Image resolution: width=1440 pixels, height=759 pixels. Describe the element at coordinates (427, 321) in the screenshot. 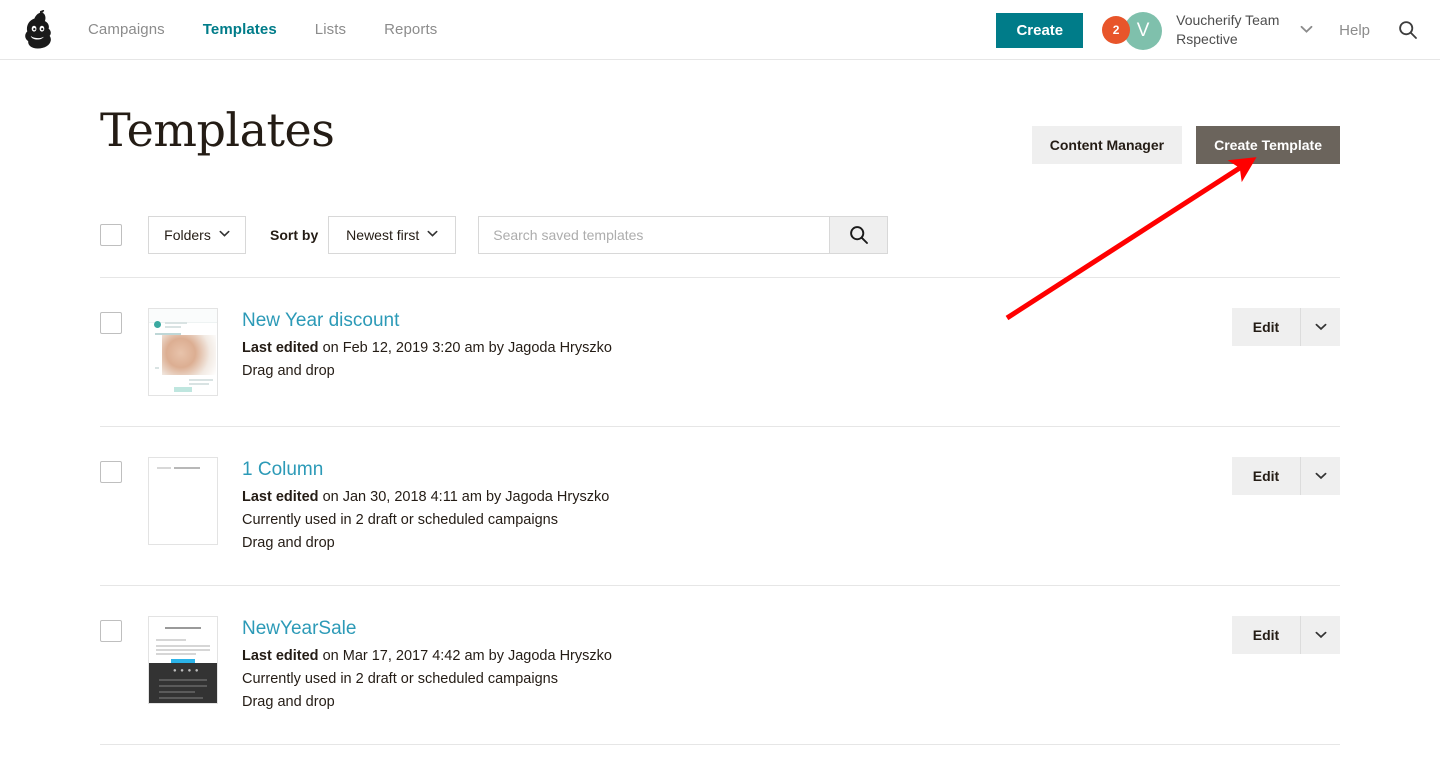

I see `template-name-link: New Year discount` at that location.